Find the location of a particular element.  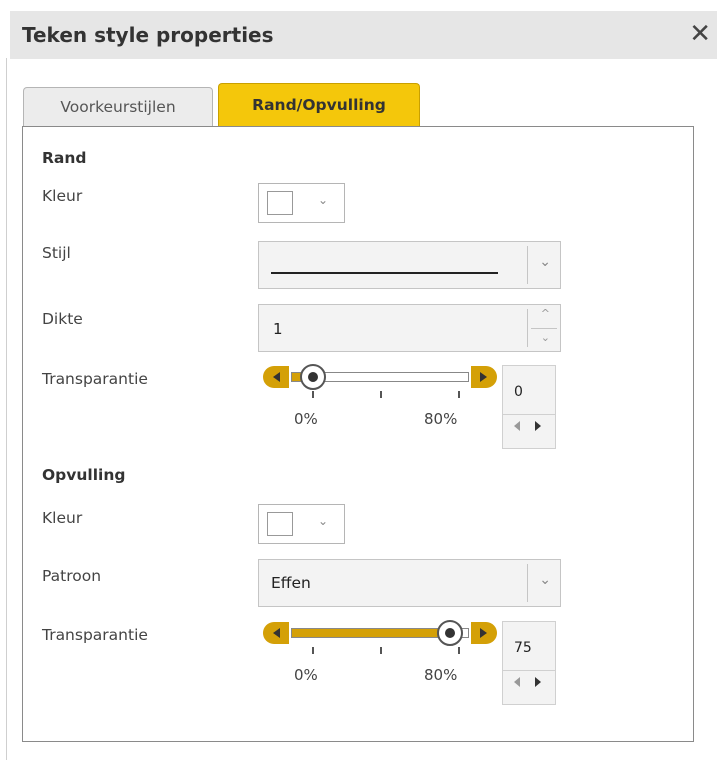

tab-label: Rand/Opvulling is located at coordinates (319, 105).